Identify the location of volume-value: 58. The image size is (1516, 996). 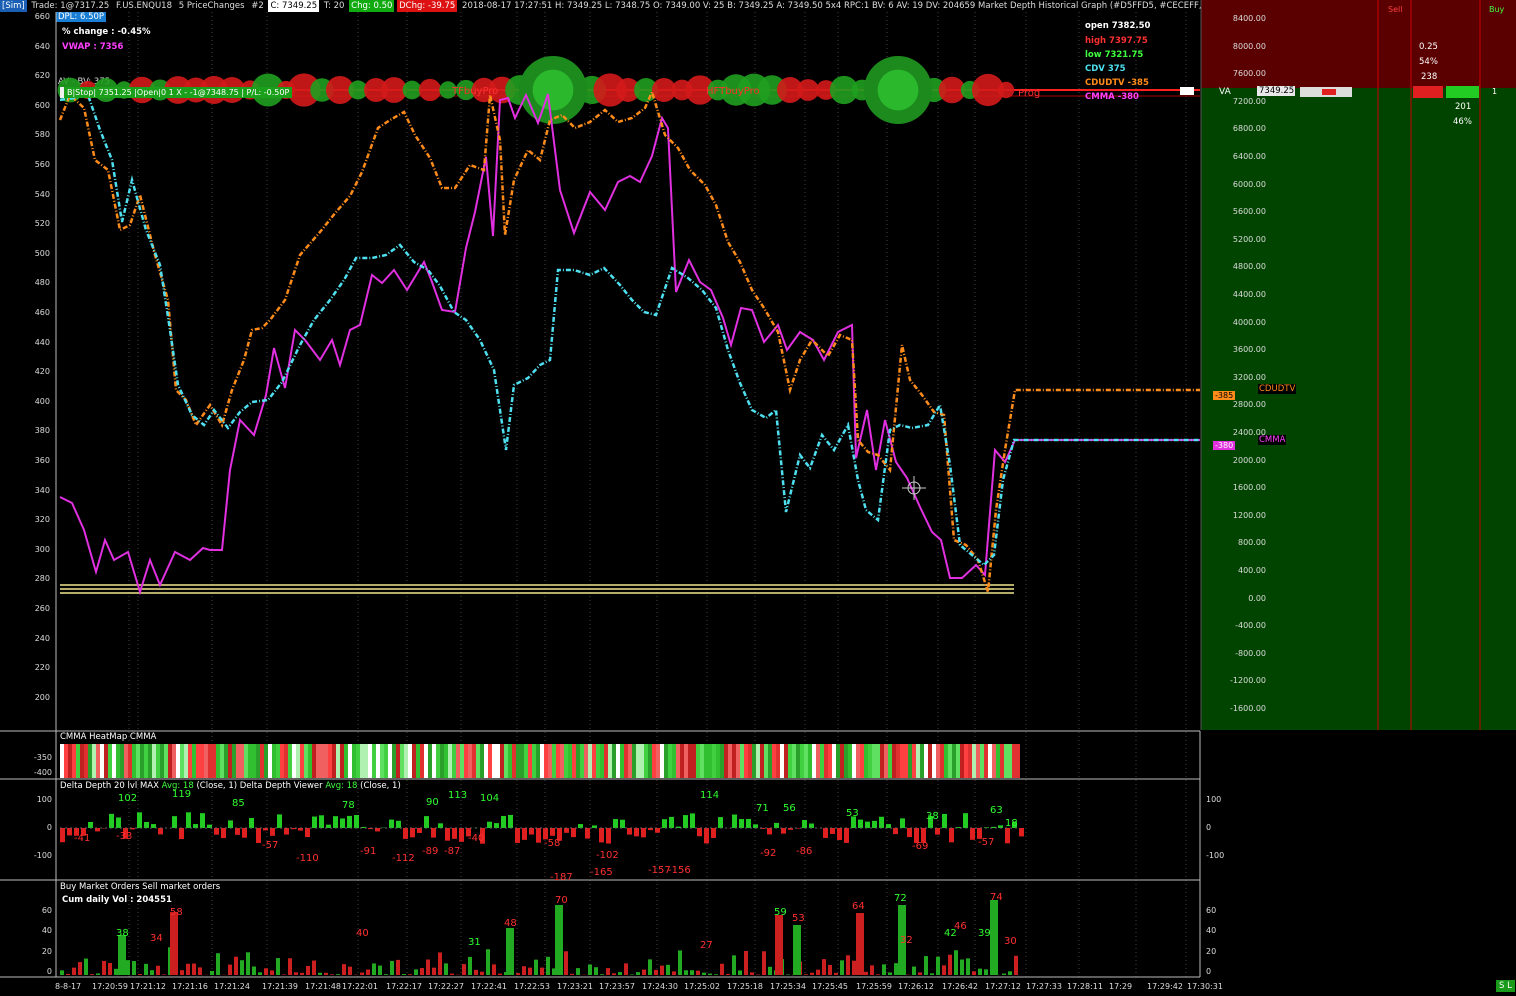
(176, 912).